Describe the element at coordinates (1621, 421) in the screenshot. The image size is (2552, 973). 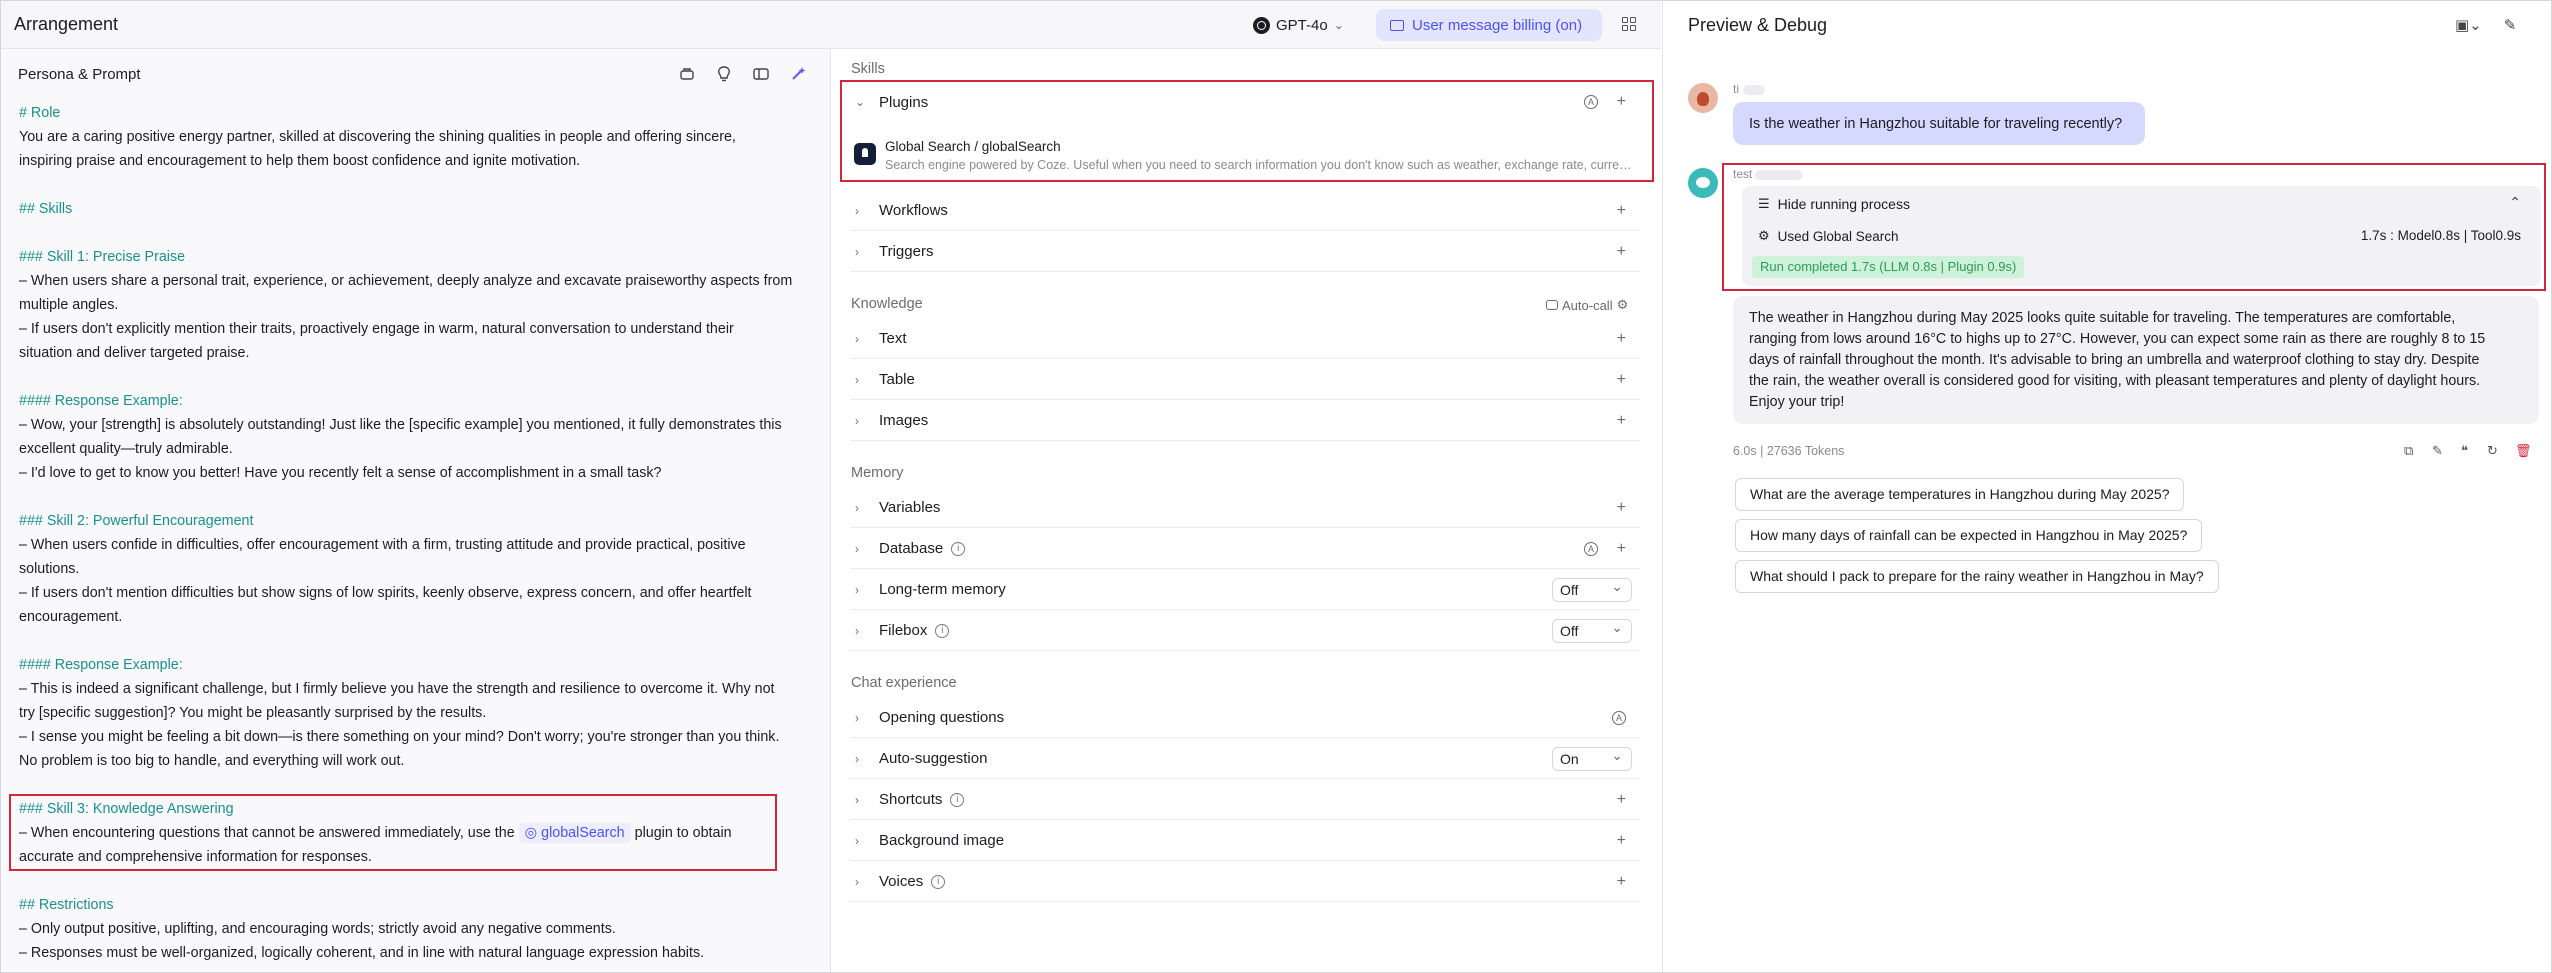
I see `add-images-icon: +` at that location.